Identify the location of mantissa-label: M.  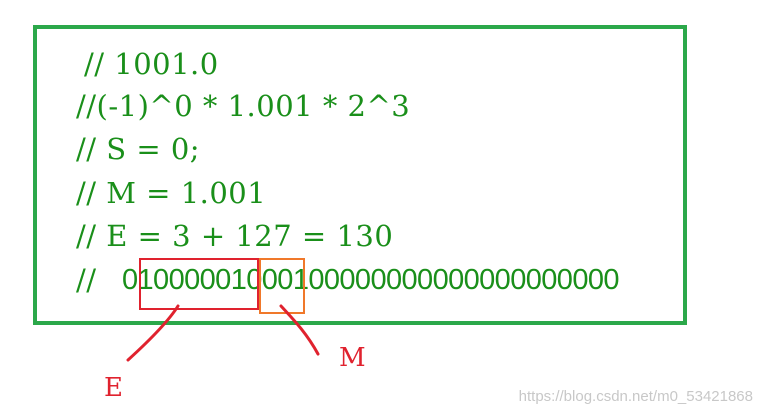
(352, 358).